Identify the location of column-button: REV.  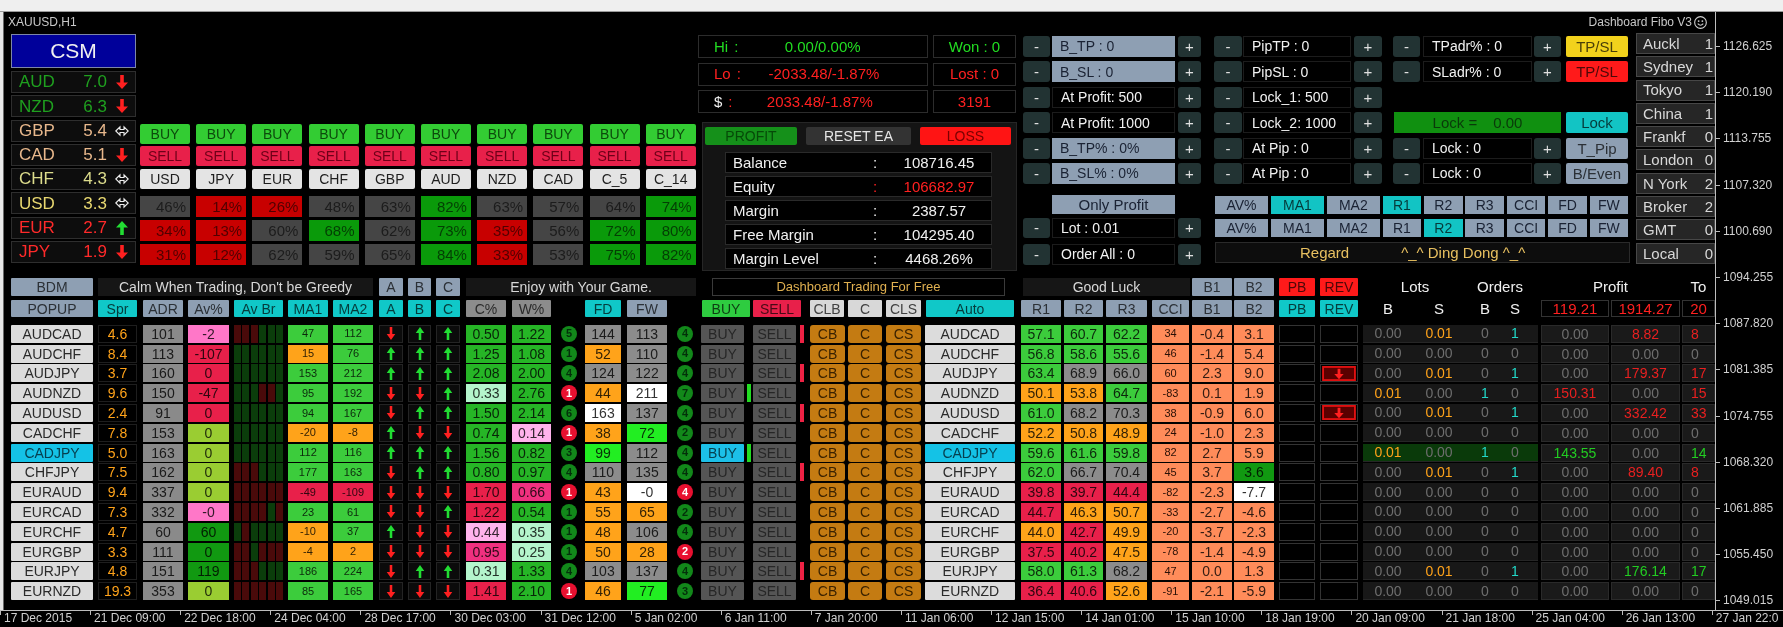
(1339, 308).